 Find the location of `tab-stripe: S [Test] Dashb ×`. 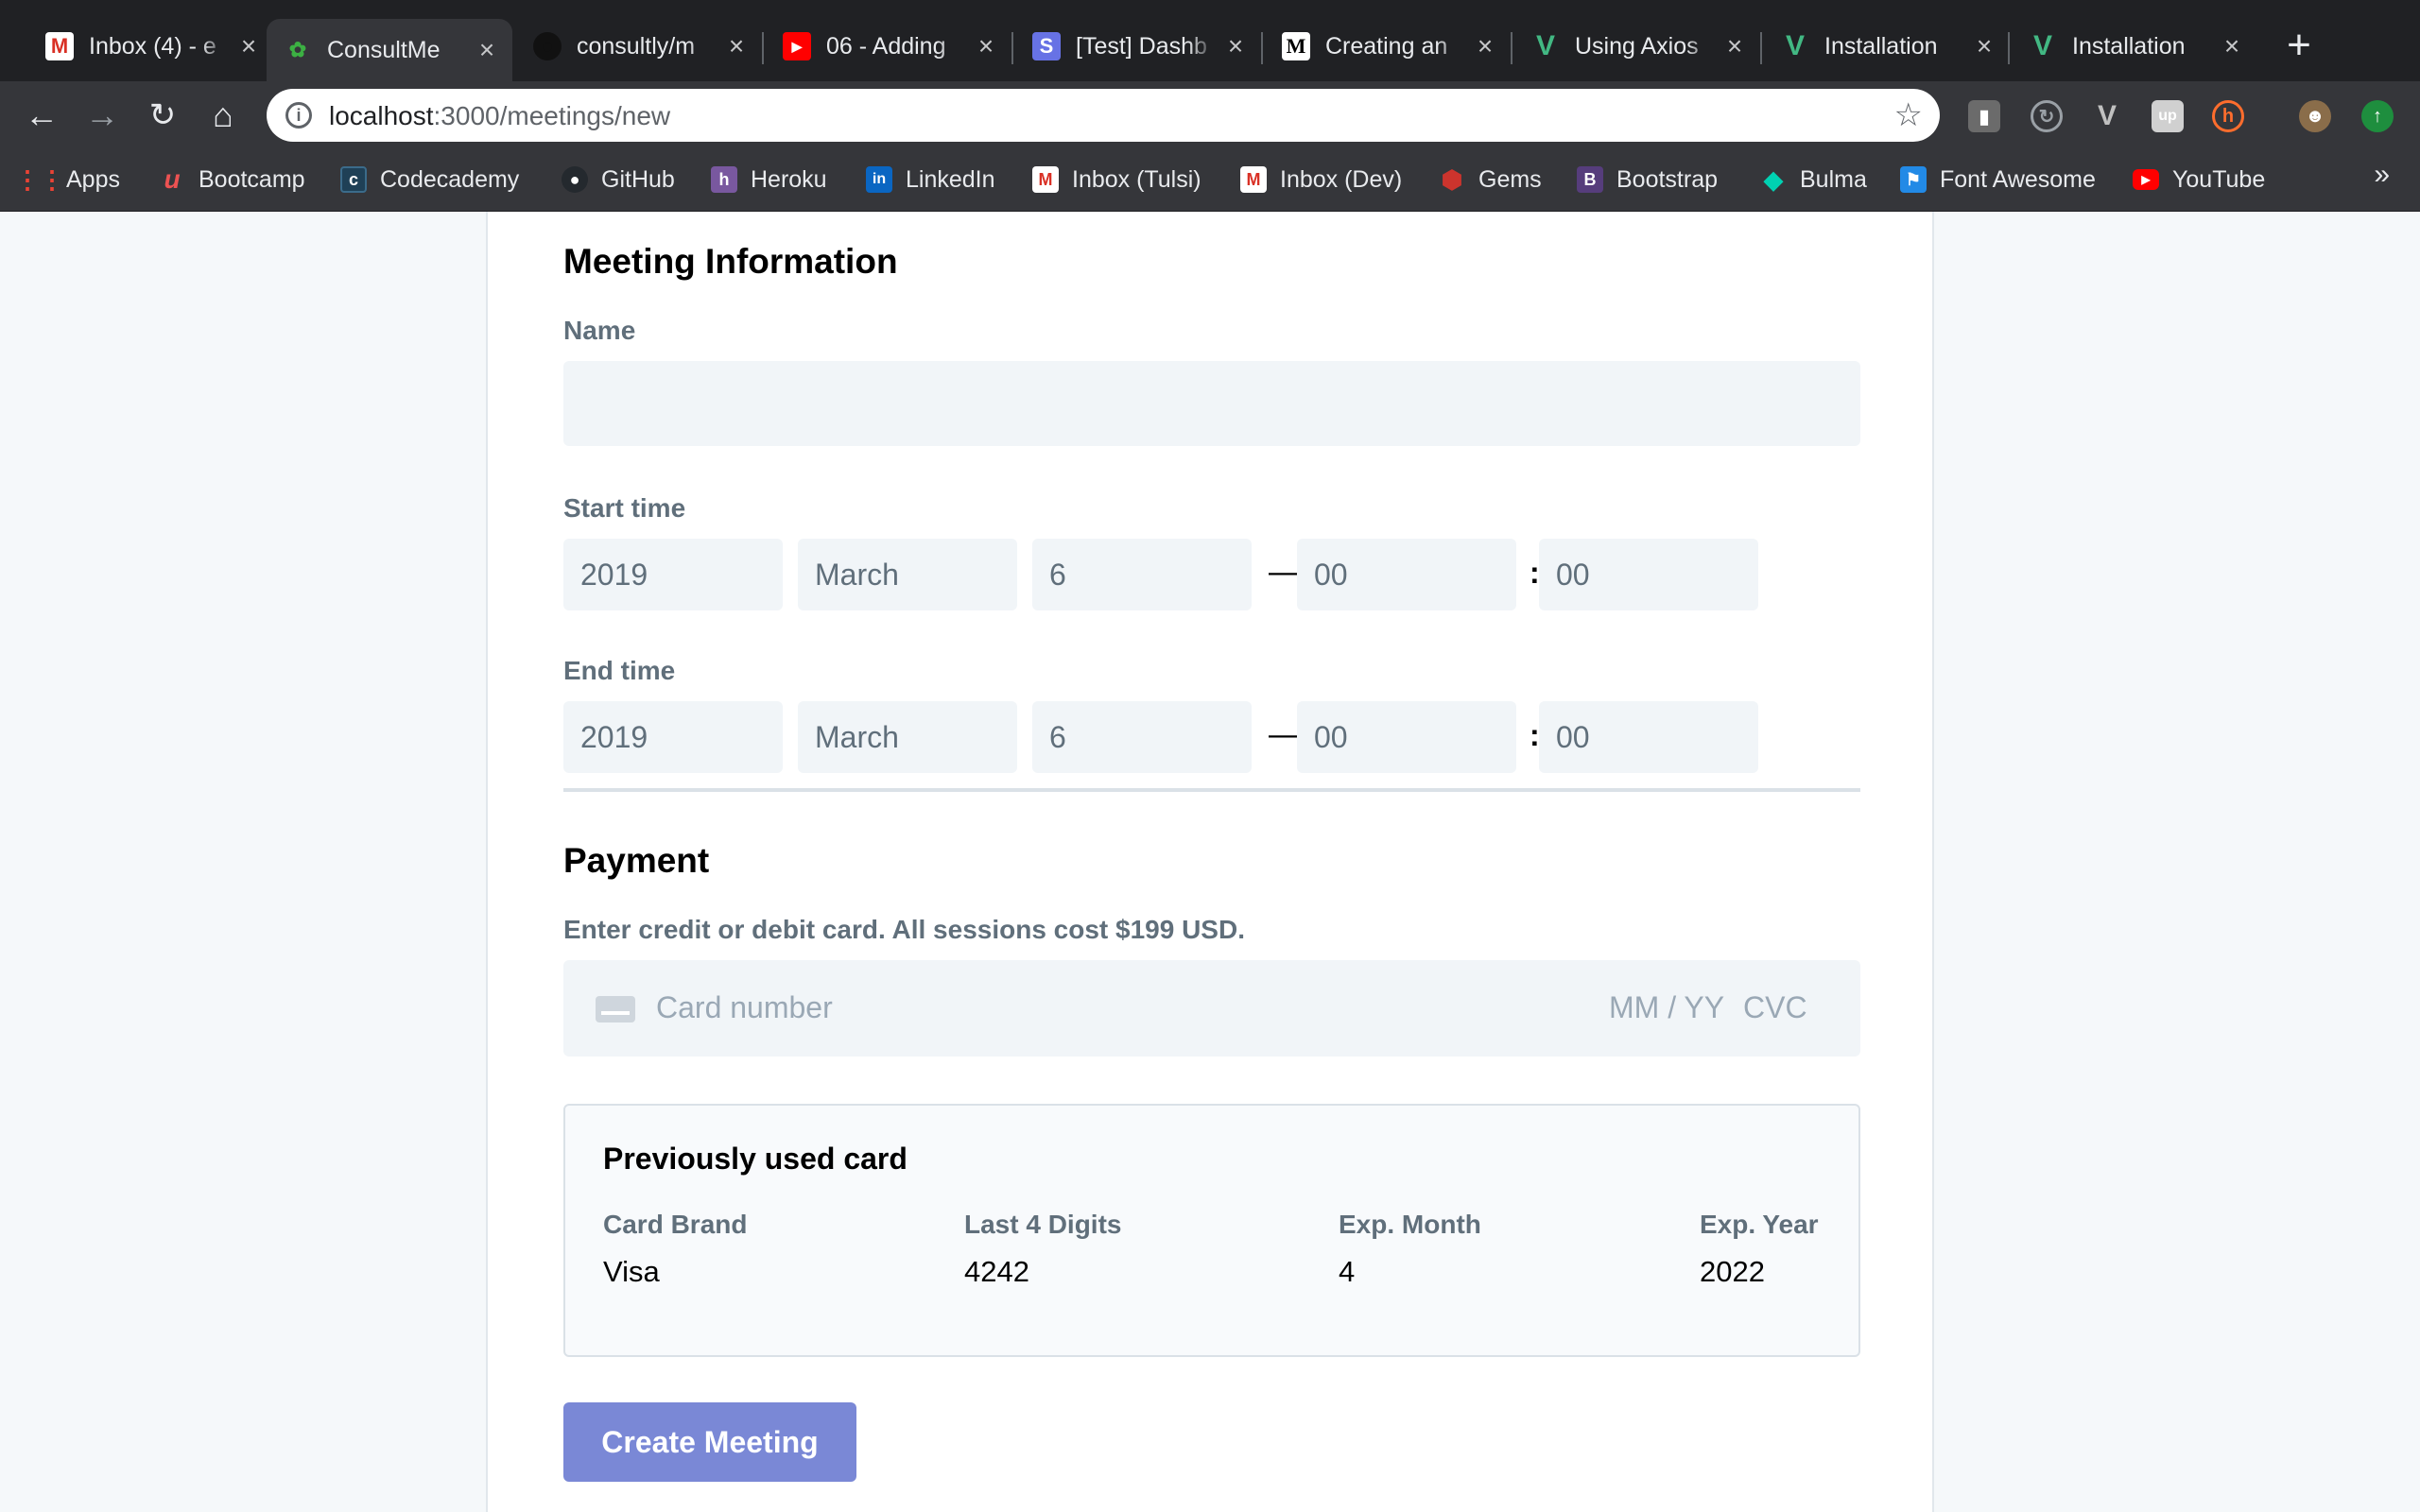

tab-stripe: S [Test] Dashb × is located at coordinates (1138, 46).